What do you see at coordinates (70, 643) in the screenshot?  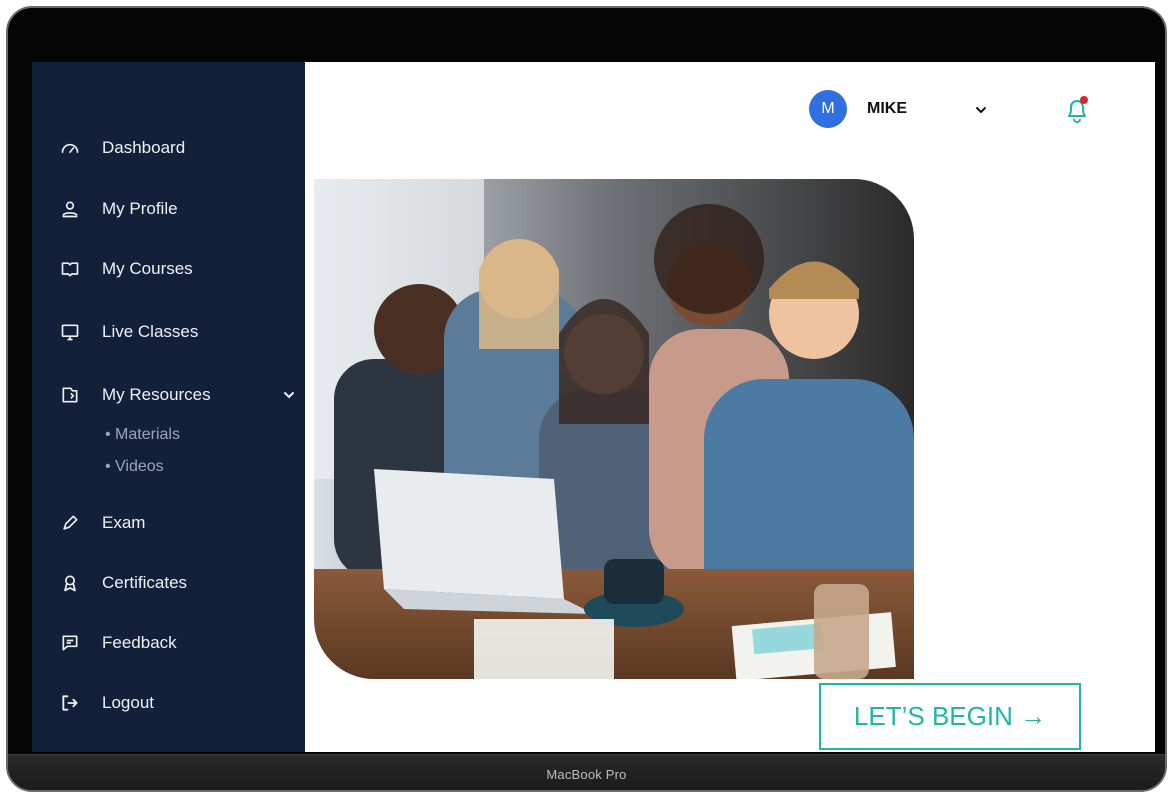 I see `message-square-icon` at bounding box center [70, 643].